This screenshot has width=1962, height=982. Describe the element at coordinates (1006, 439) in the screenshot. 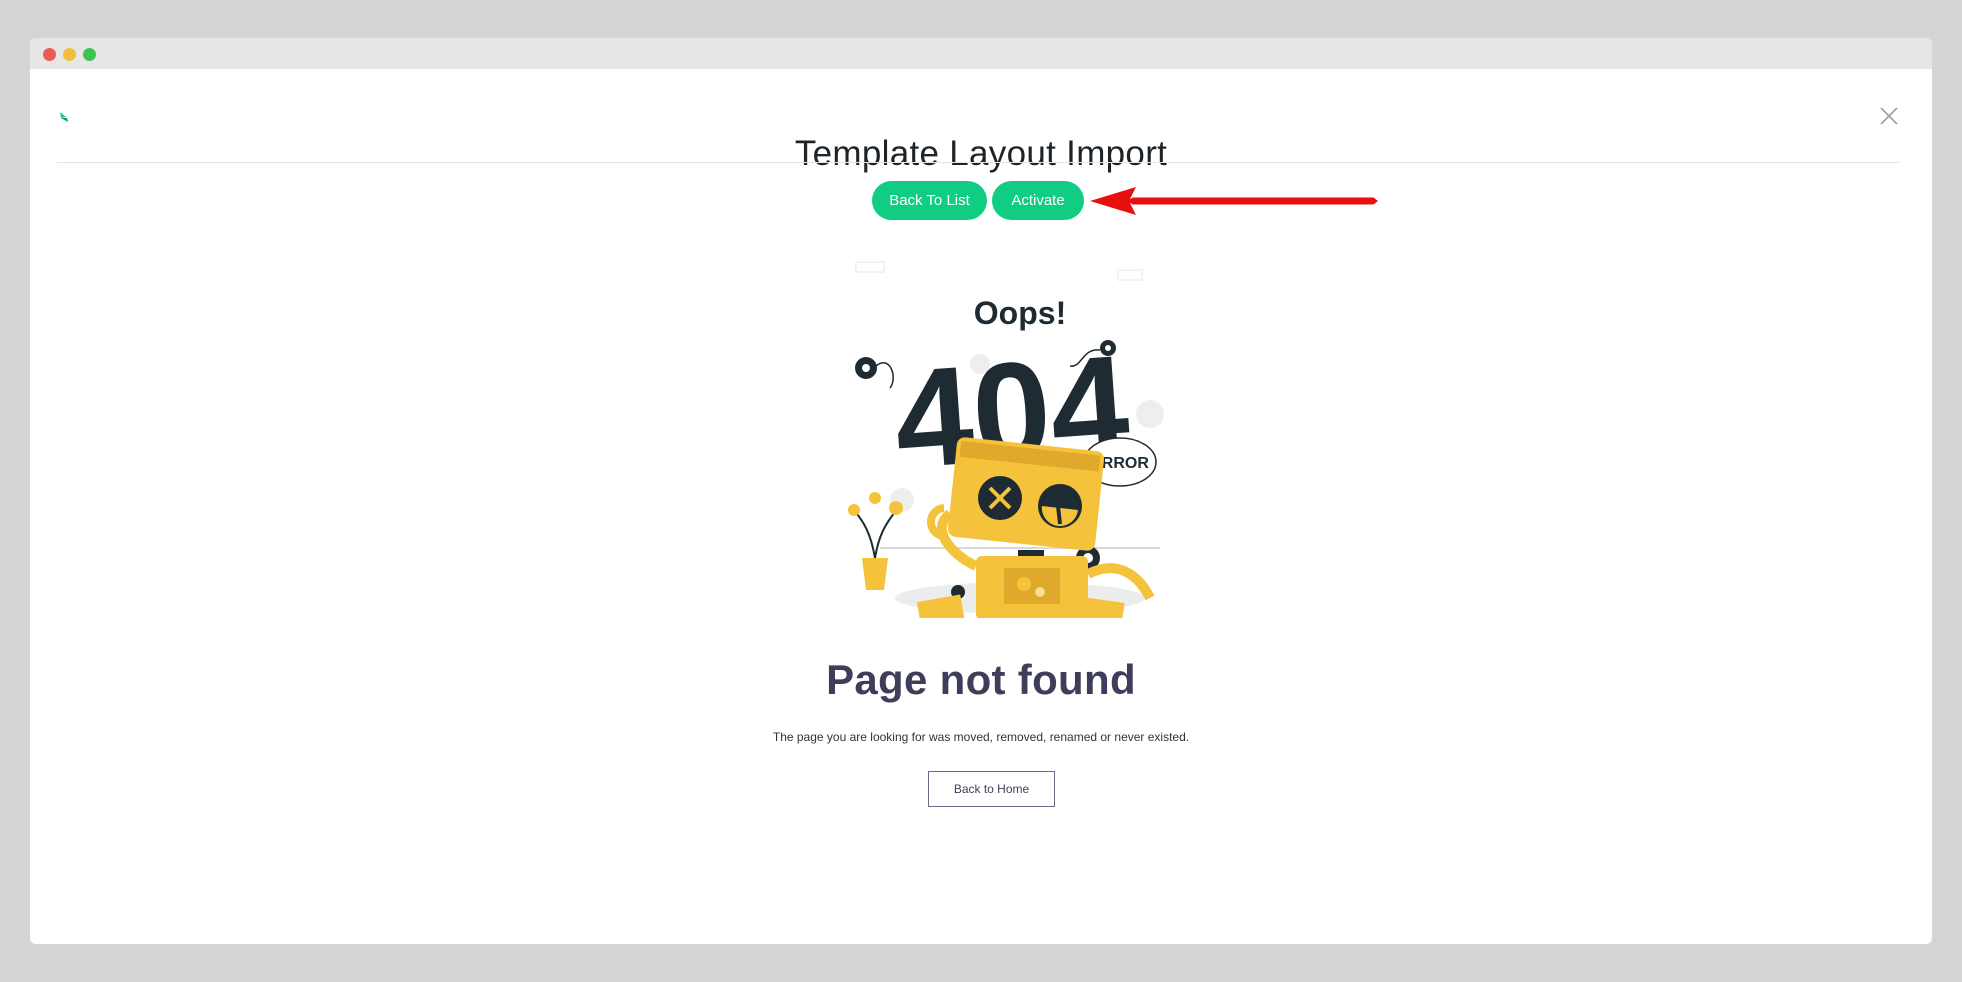

I see `robot-404-illustration: Oops! 404 ERROR` at that location.